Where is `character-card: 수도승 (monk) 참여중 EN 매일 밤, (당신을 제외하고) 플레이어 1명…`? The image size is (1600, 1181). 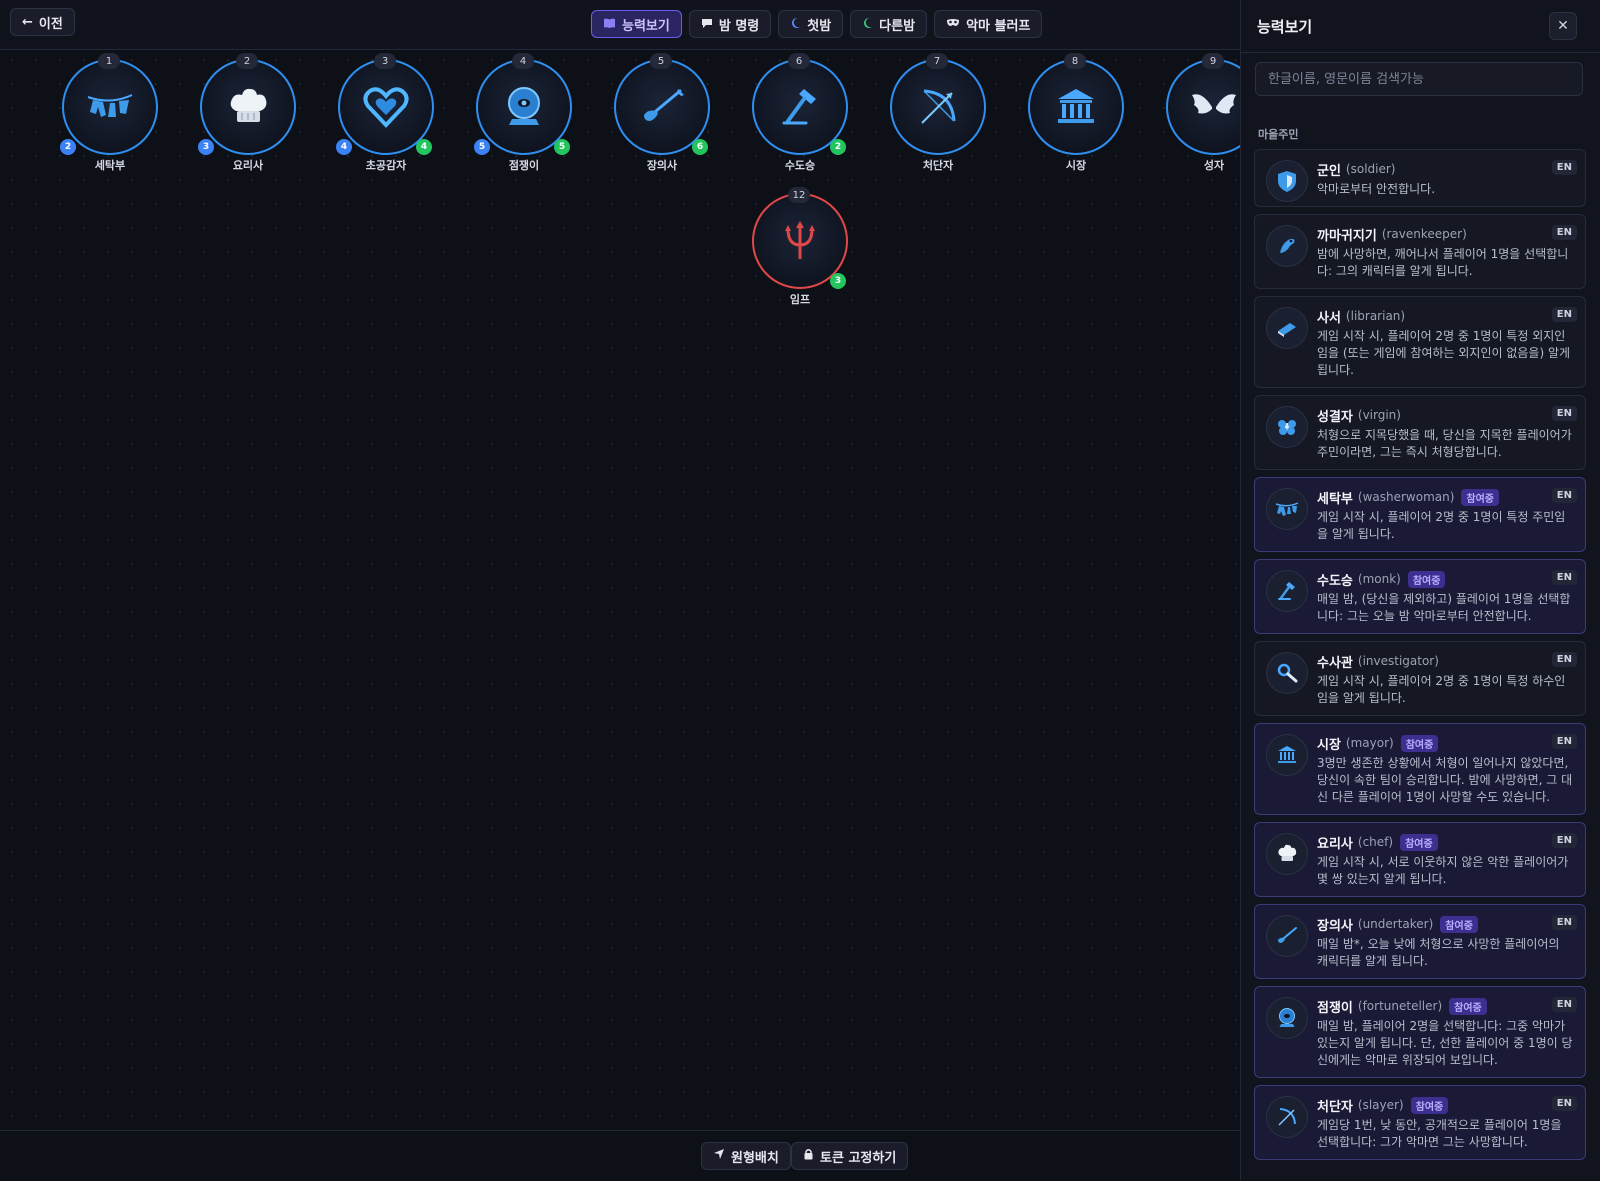 character-card: 수도승 (monk) 참여중 EN 매일 밤, (당신을 제외하고) 플레이어 1명… is located at coordinates (1420, 596).